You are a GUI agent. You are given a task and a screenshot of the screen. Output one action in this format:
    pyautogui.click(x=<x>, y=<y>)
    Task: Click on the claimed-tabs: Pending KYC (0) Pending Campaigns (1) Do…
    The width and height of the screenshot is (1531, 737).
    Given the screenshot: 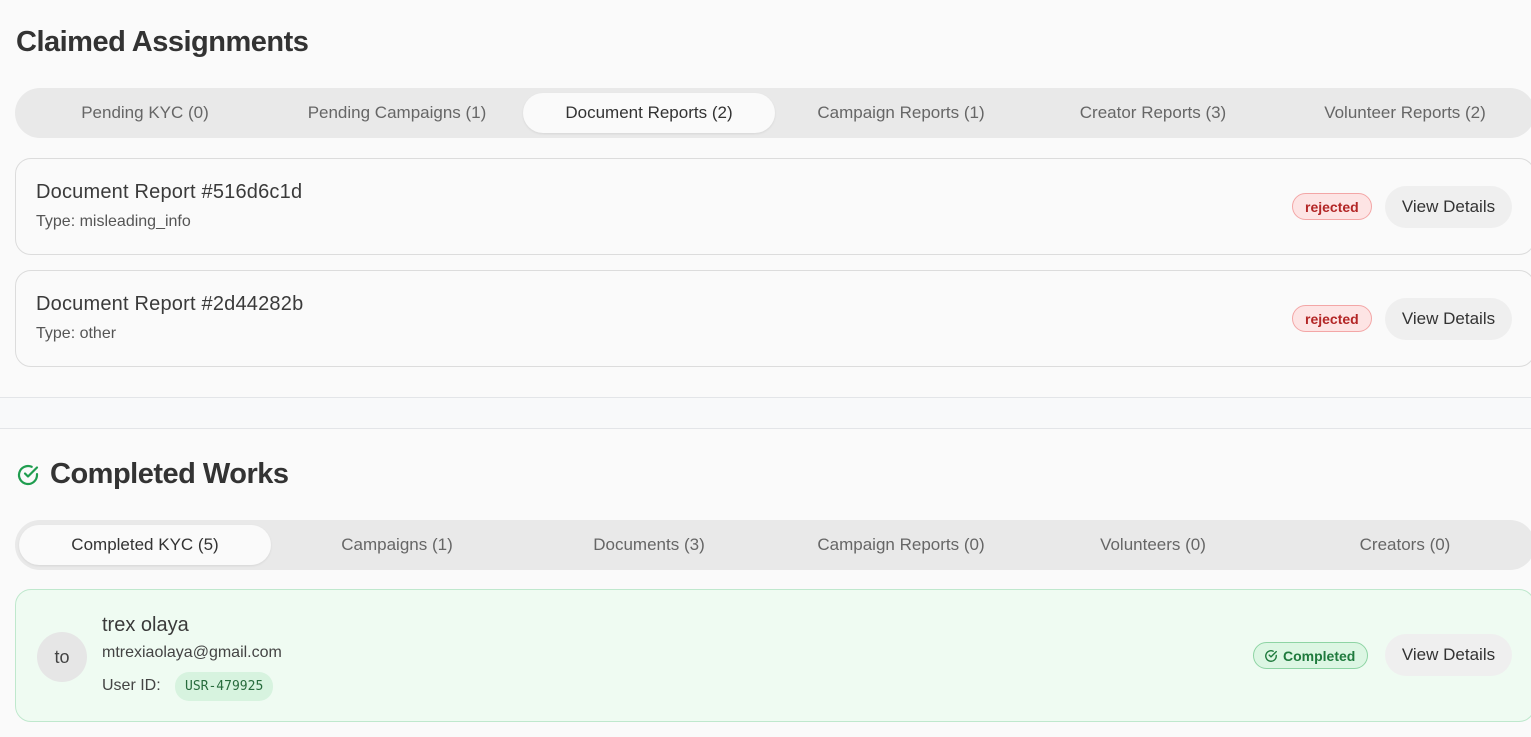 What is the action you would take?
    pyautogui.click(x=773, y=113)
    